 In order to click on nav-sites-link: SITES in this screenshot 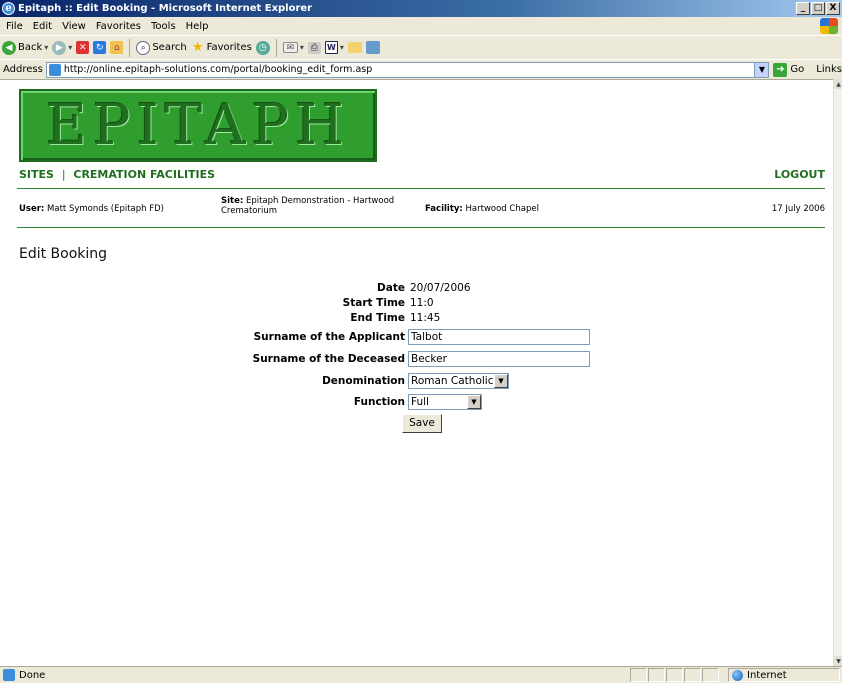, I will do `click(36, 174)`.